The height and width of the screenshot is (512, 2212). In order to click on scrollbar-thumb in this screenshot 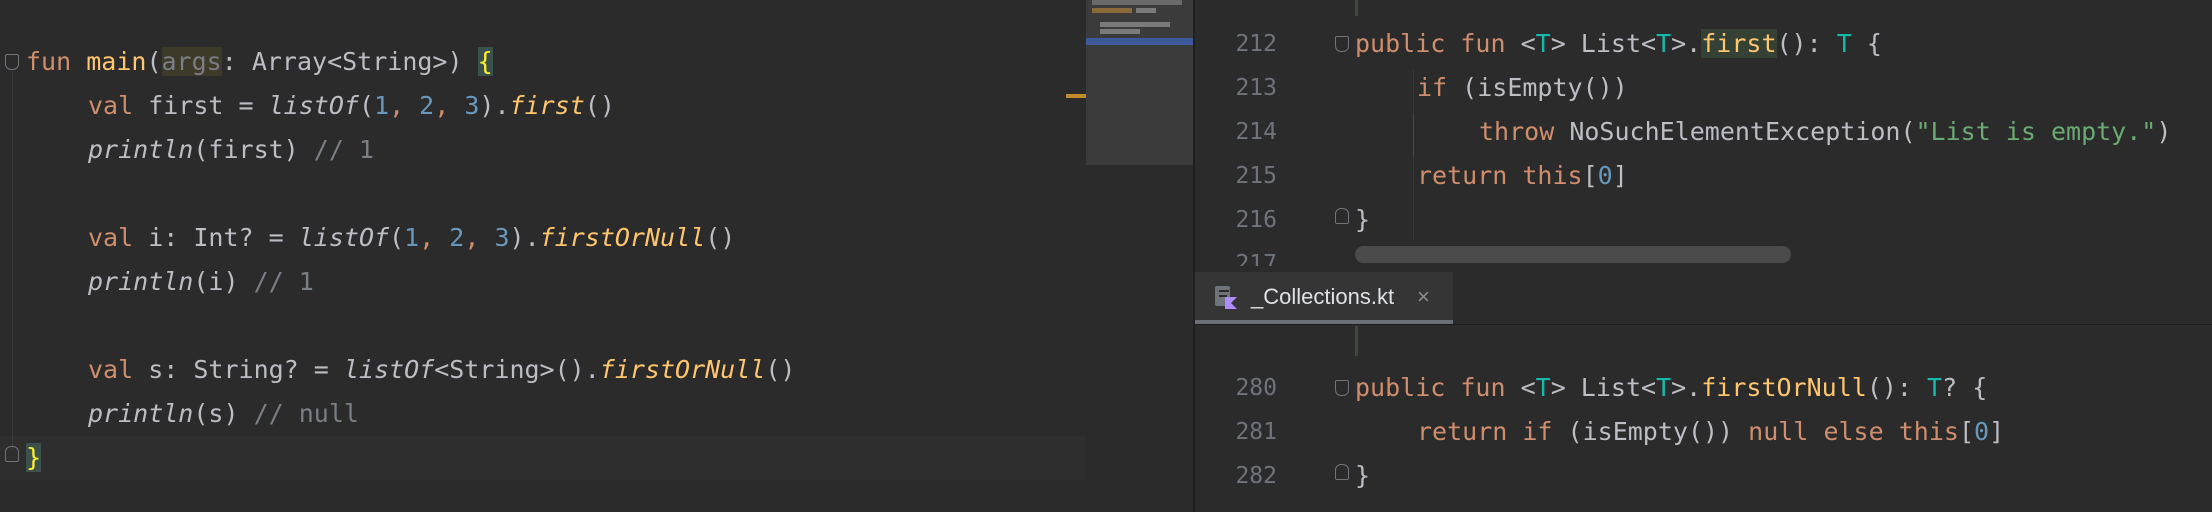, I will do `click(1573, 254)`.